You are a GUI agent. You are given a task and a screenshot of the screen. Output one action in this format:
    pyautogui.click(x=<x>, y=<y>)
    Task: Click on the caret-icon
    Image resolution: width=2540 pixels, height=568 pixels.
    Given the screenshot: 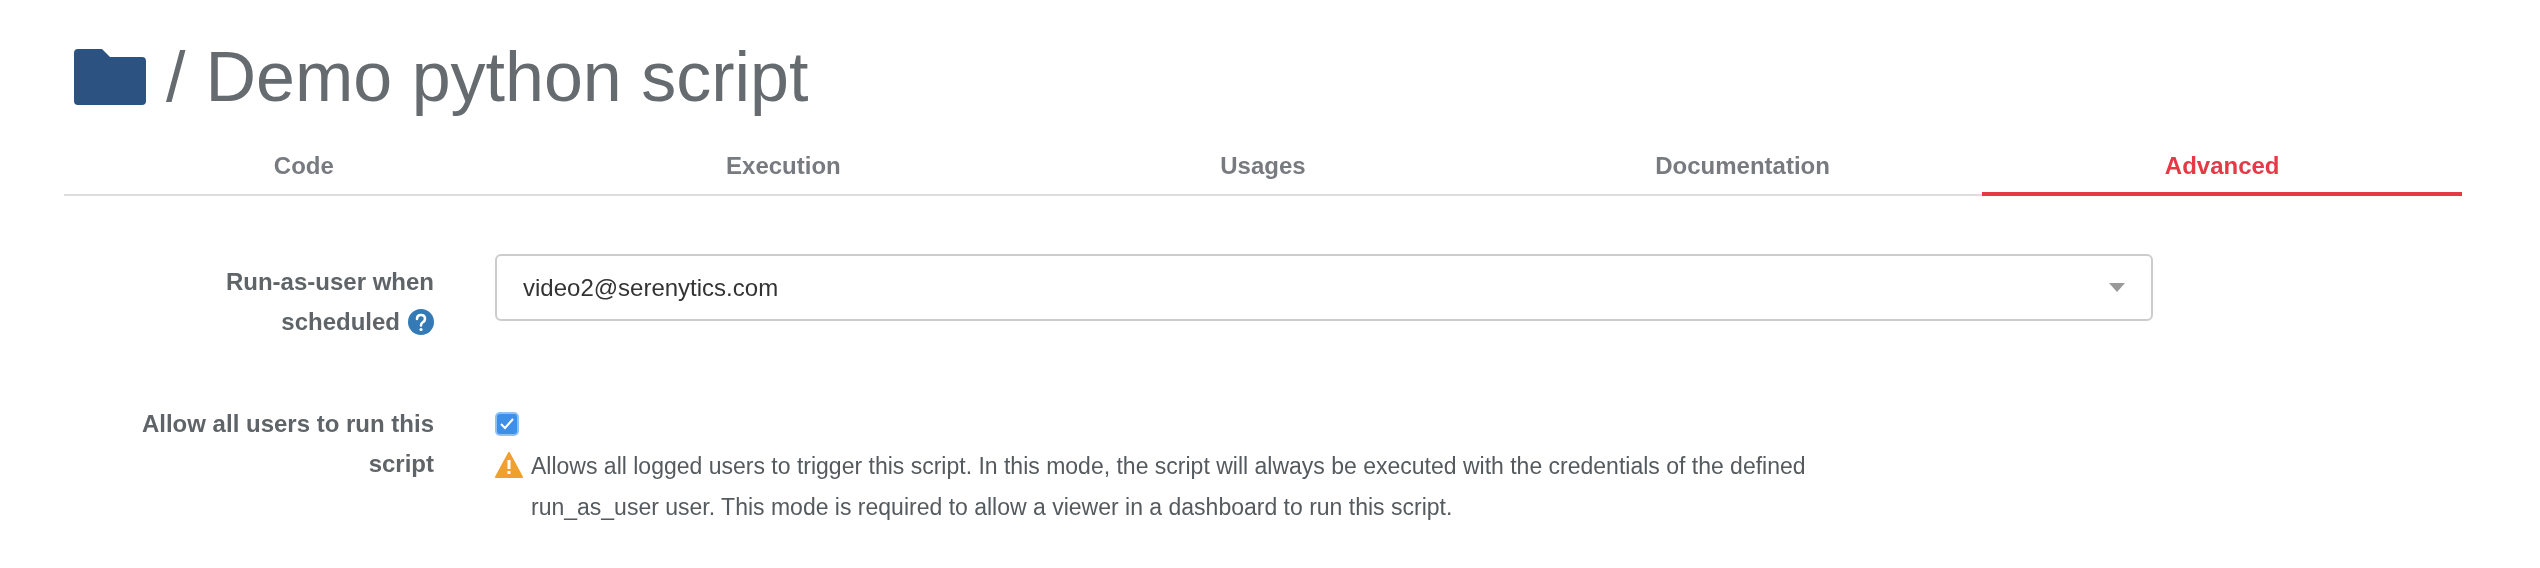 What is the action you would take?
    pyautogui.click(x=2117, y=287)
    